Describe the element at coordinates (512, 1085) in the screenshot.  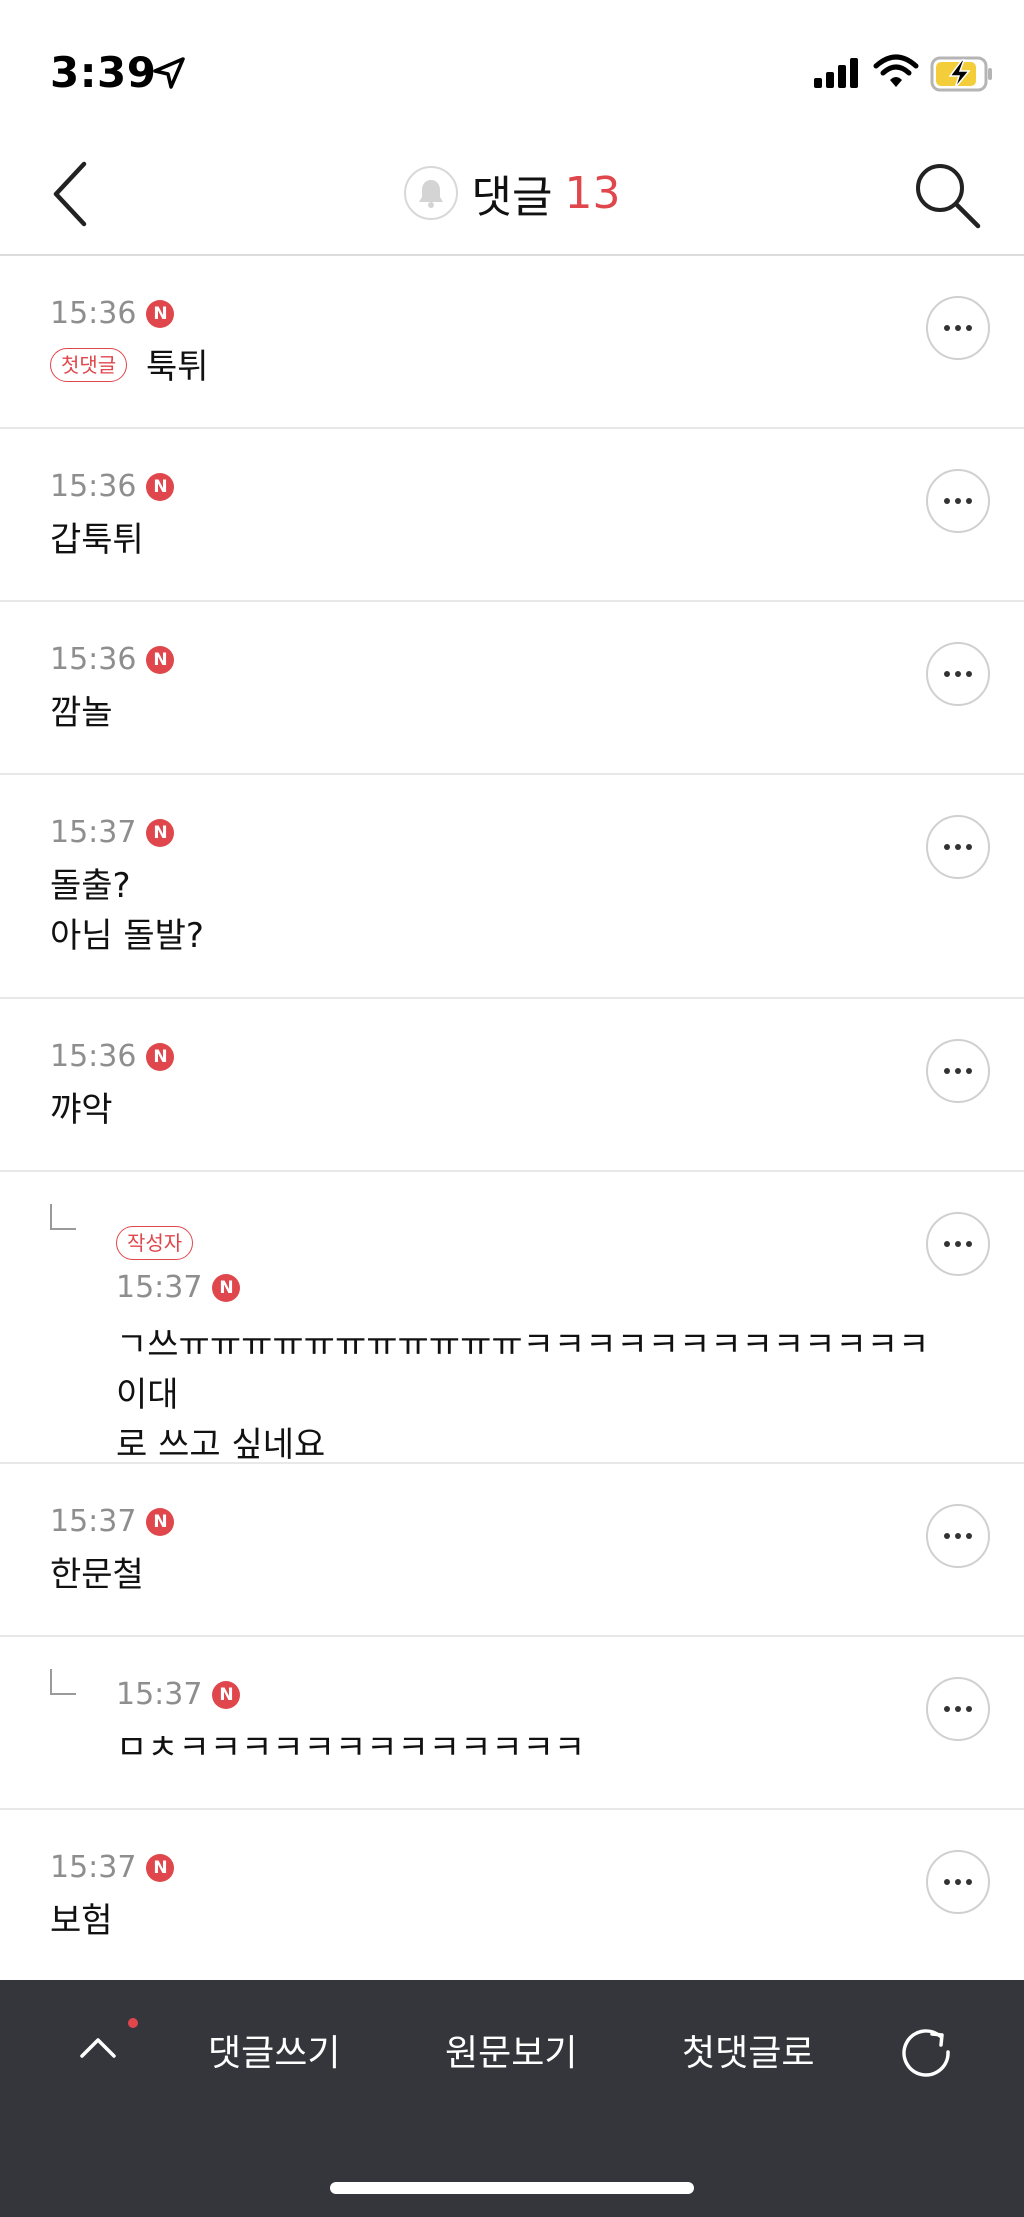
I see `comment-item: 15:36 N 꺄악` at that location.